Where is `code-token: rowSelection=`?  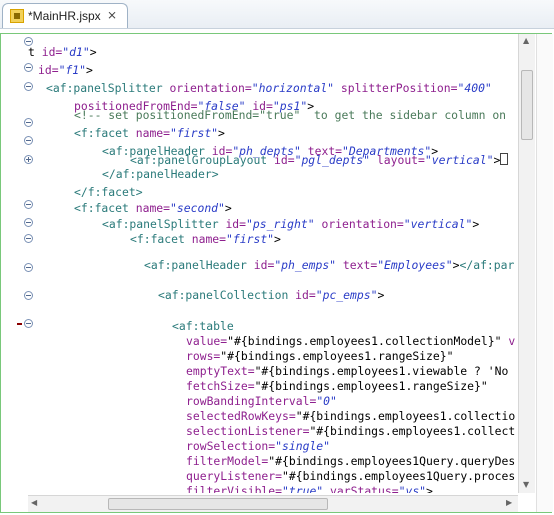
code-token: rowSelection= is located at coordinates (231, 446).